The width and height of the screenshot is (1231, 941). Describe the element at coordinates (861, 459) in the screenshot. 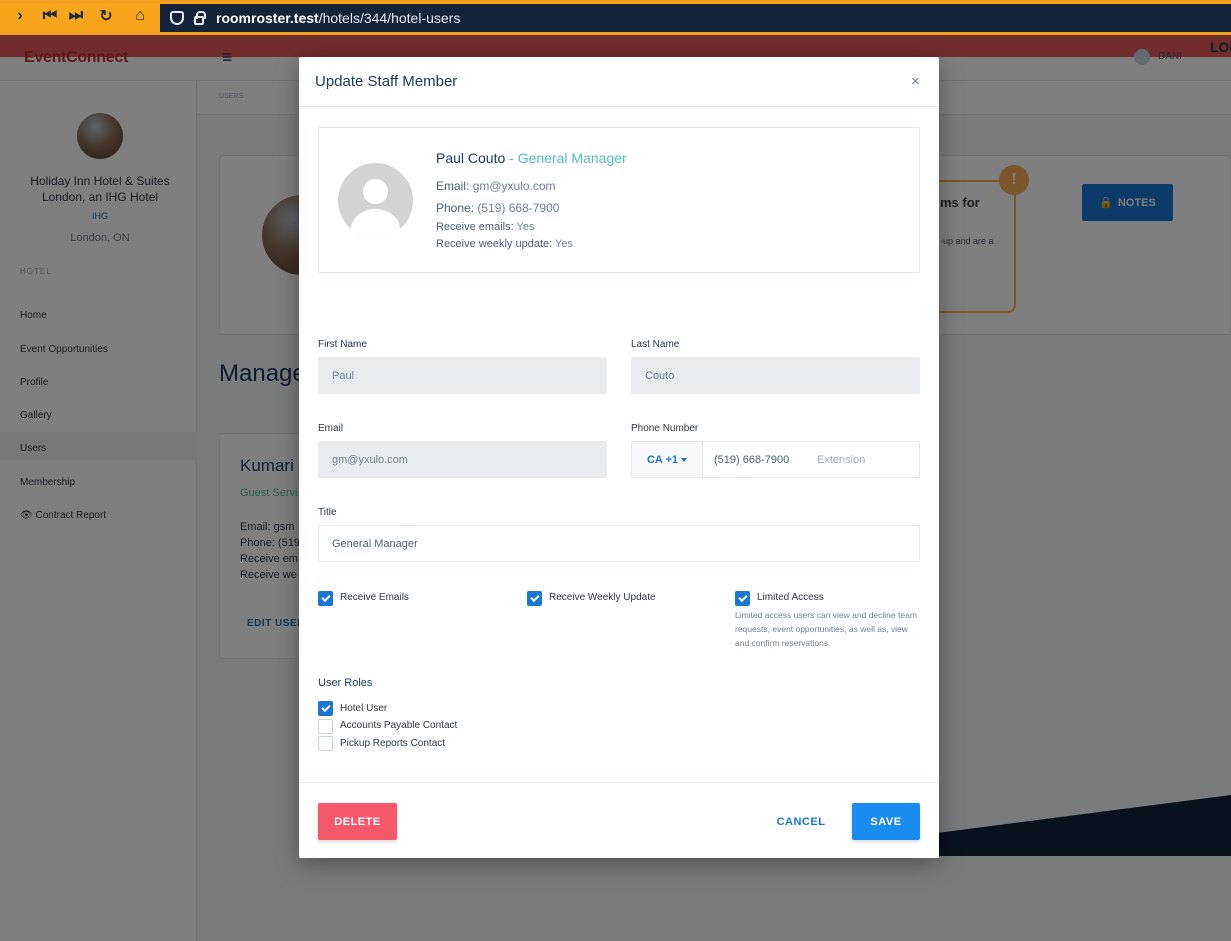

I see `extension-field: Extension` at that location.